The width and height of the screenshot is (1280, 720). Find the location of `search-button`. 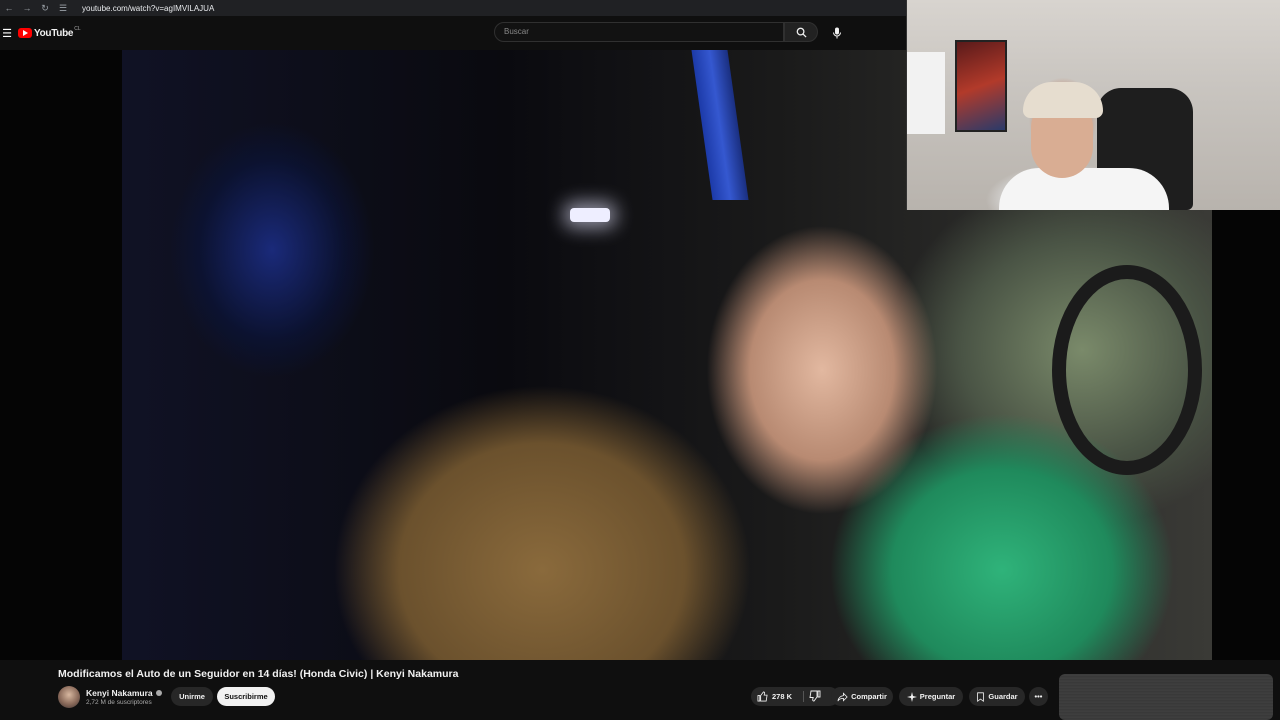

search-button is located at coordinates (801, 32).